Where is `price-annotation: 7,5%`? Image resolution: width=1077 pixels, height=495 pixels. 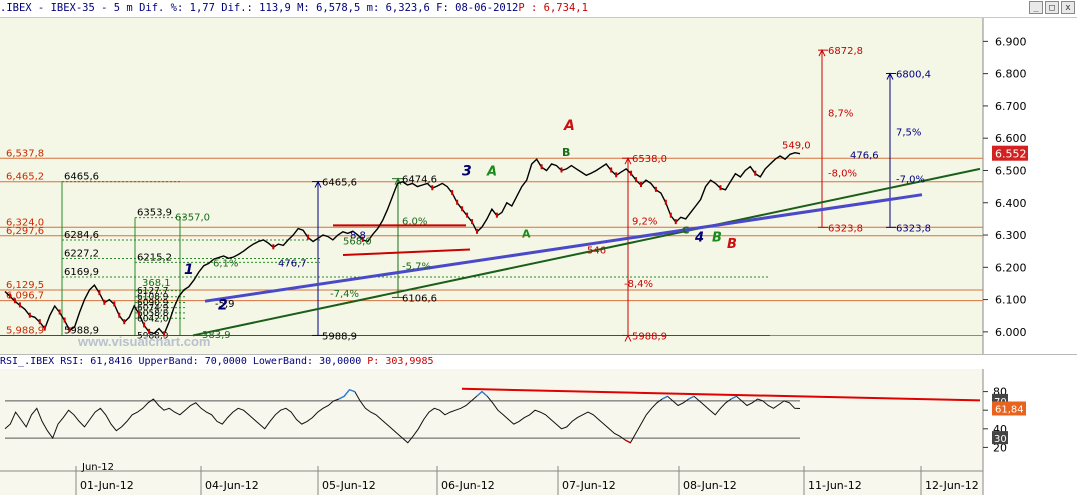
price-annotation: 7,5% is located at coordinates (908, 133).